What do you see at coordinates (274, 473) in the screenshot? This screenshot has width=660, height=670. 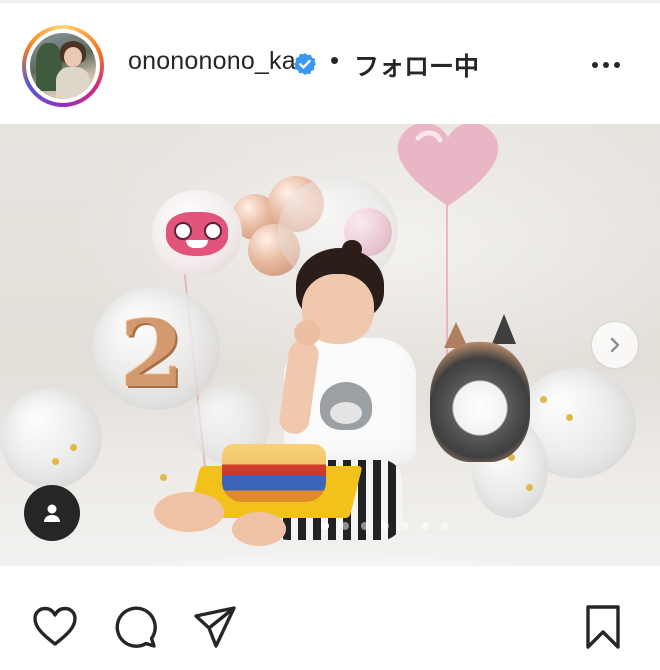 I see `birthday-cake` at bounding box center [274, 473].